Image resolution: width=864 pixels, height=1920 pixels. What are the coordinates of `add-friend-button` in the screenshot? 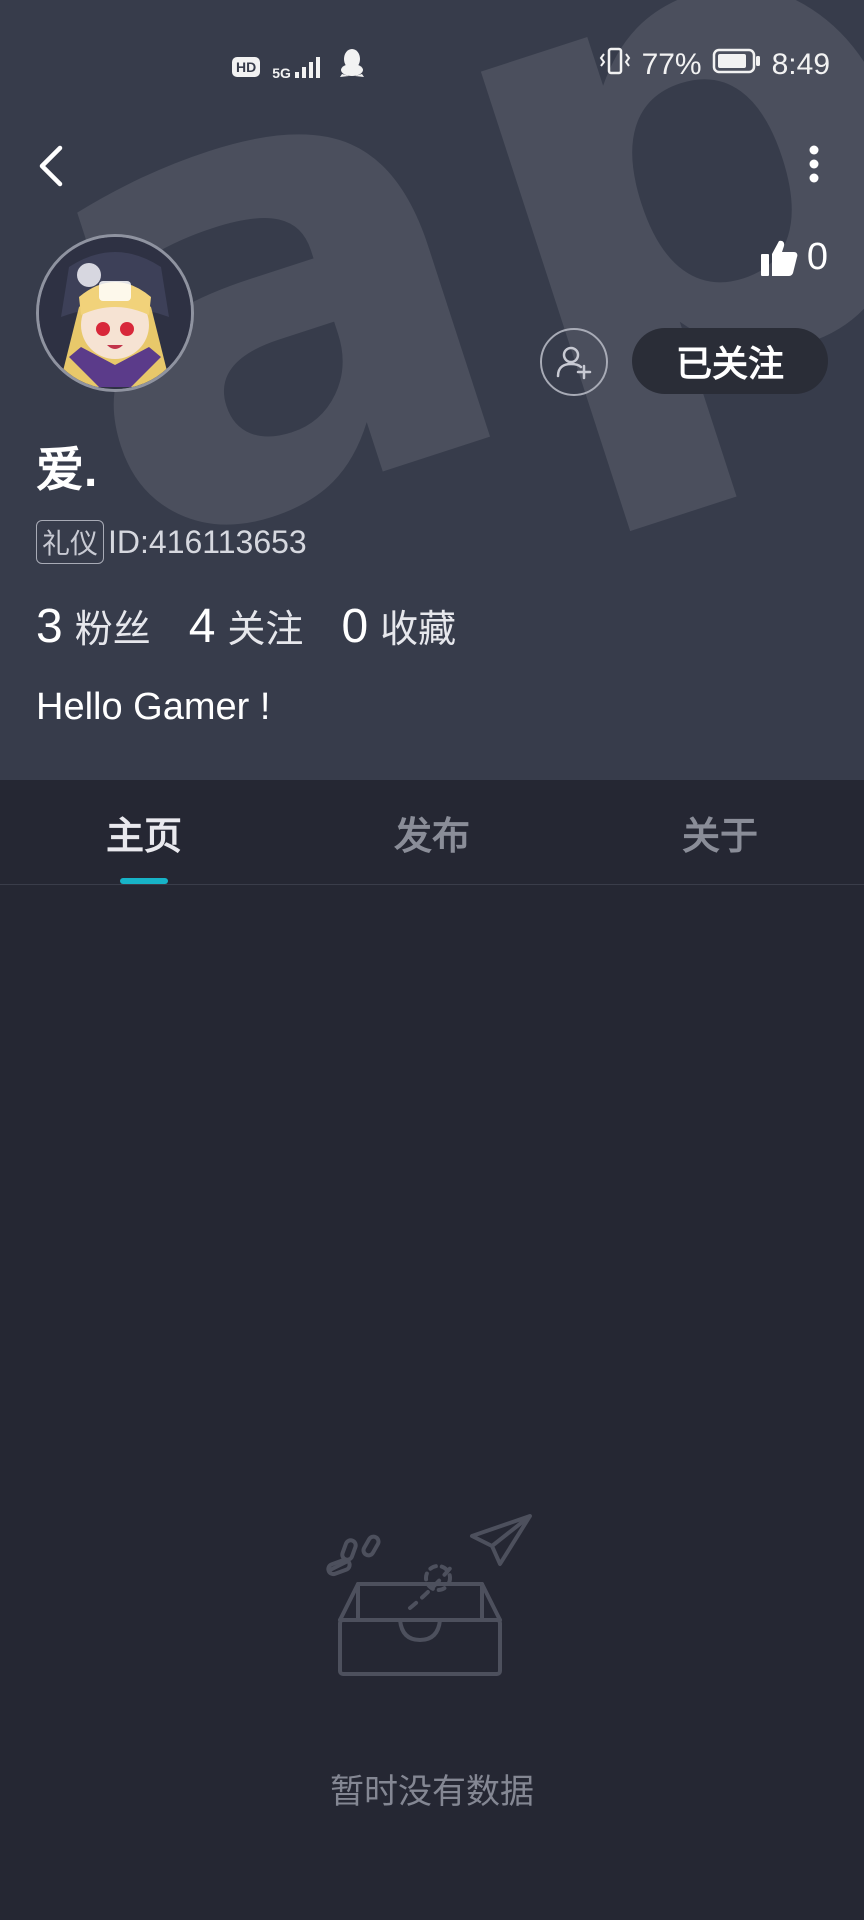 It's located at (574, 362).